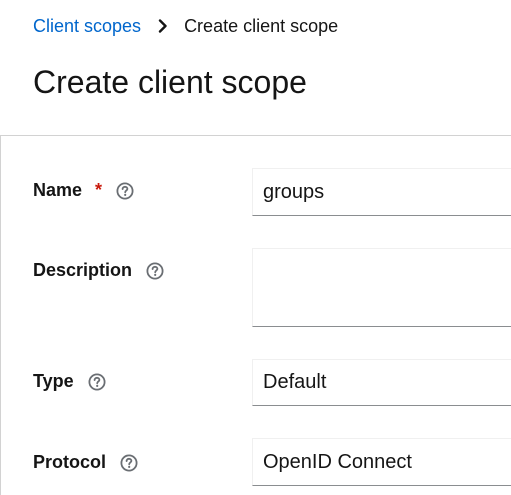 The image size is (511, 495). Describe the element at coordinates (58, 190) in the screenshot. I see `name-label: Name` at that location.